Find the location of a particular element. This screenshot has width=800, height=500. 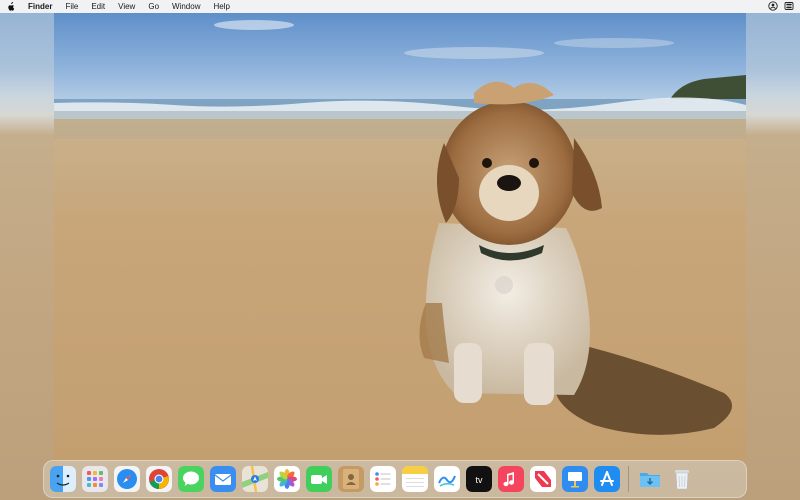

music-icon is located at coordinates (511, 479).